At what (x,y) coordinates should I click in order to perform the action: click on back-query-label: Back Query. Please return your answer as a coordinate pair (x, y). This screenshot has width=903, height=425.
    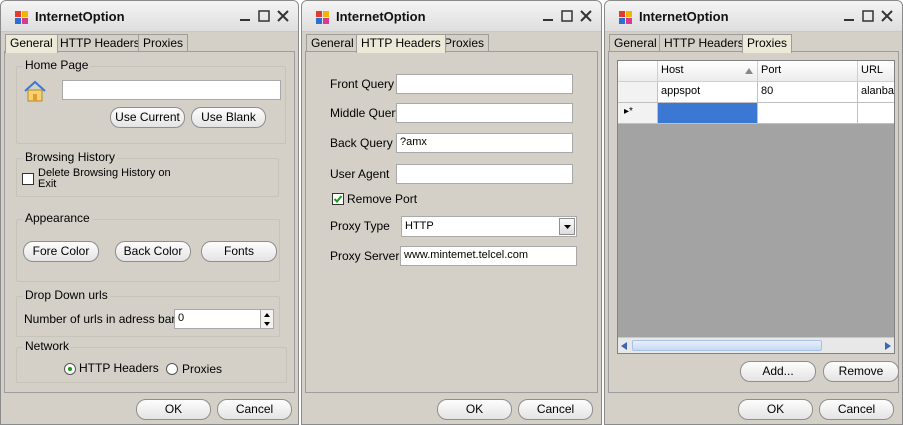
    Looking at the image, I should click on (361, 143).